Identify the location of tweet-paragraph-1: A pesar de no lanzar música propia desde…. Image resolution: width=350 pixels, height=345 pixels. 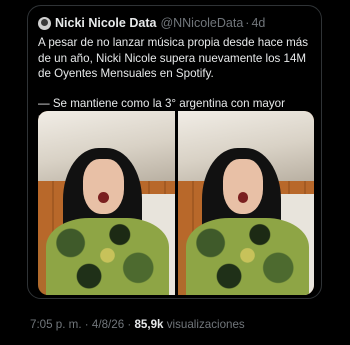
(173, 58).